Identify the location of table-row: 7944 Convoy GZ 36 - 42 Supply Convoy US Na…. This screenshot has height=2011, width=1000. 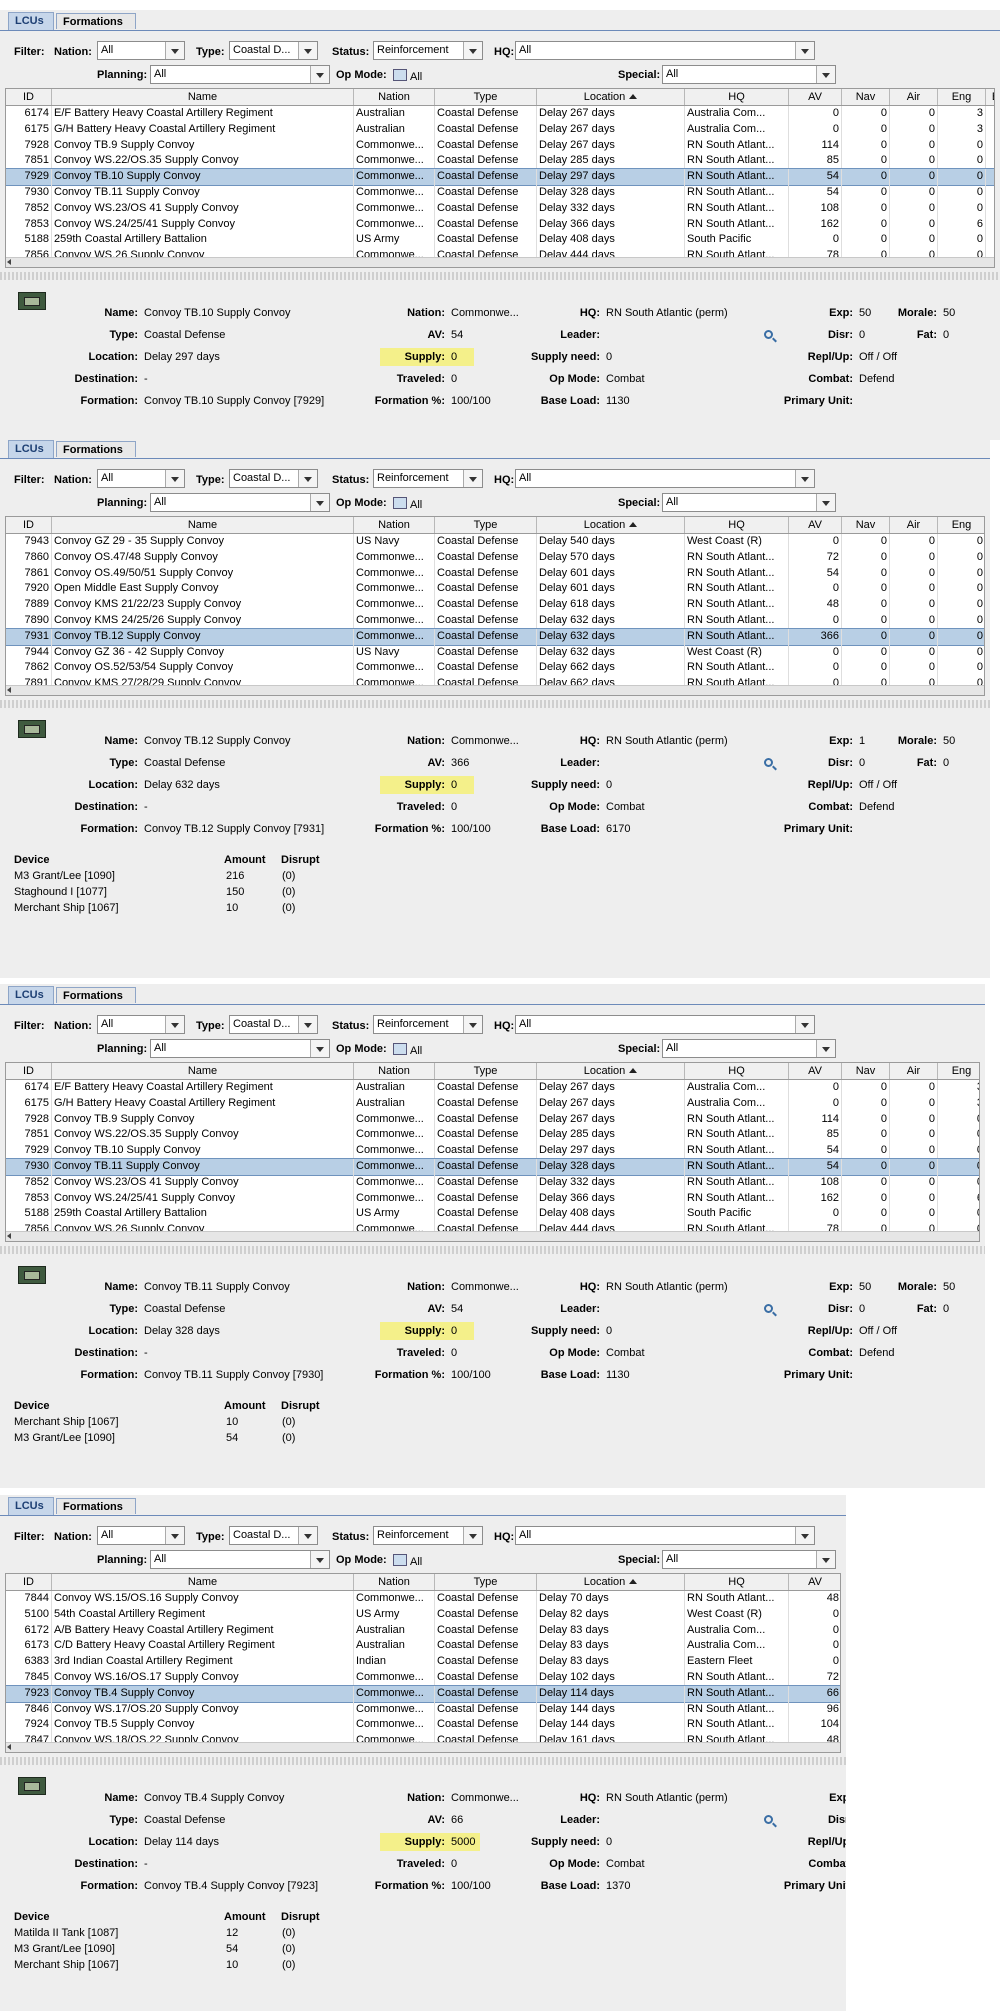
(495, 652).